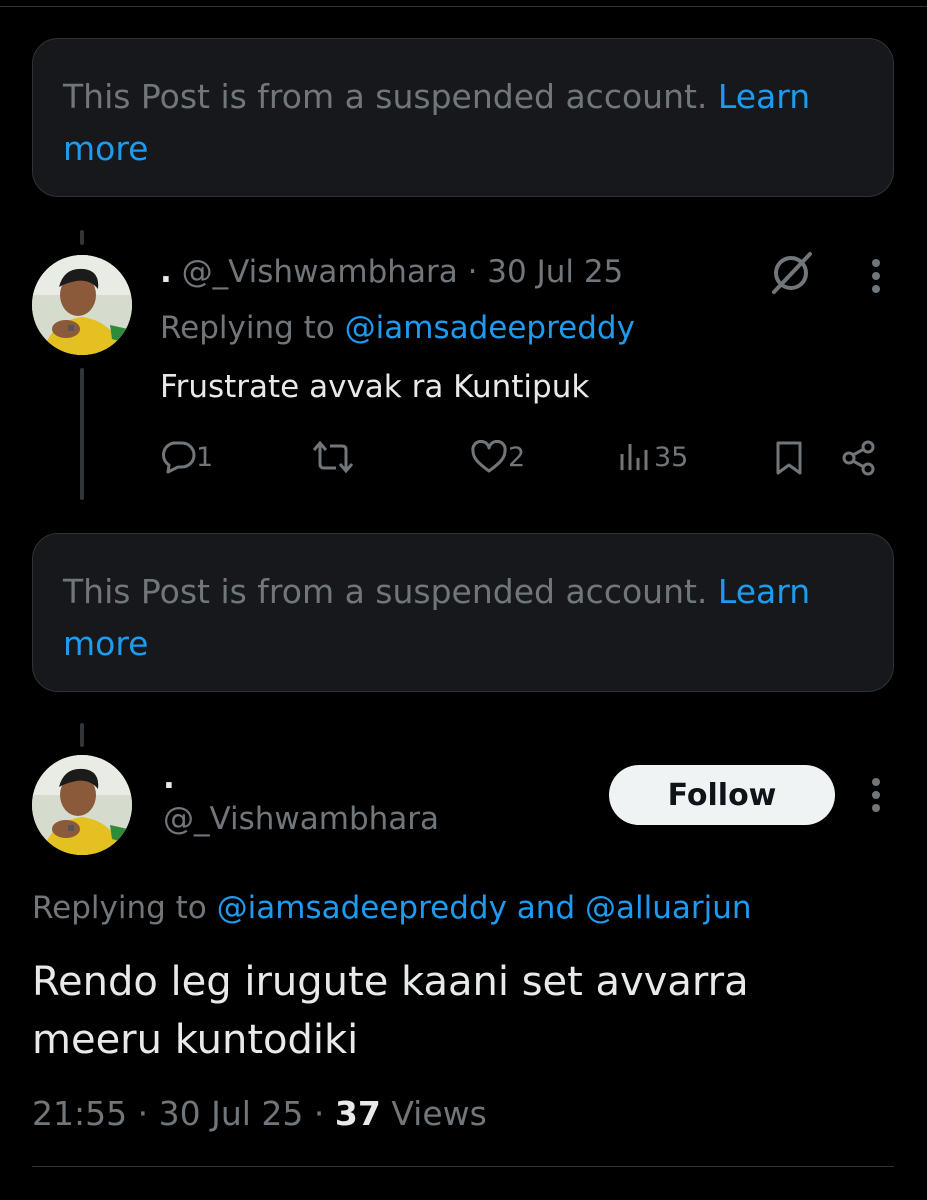  What do you see at coordinates (439, 1113) in the screenshot?
I see `views-label: Views` at bounding box center [439, 1113].